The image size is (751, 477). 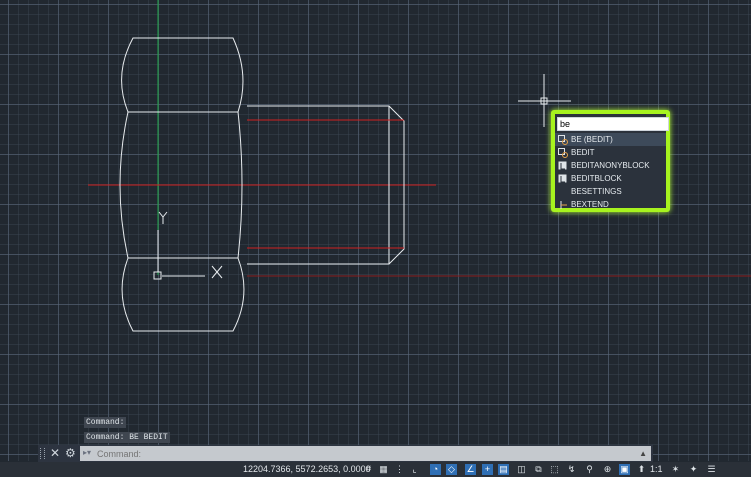 I want to click on annotation-scale: 1:1, so click(x=656, y=469).